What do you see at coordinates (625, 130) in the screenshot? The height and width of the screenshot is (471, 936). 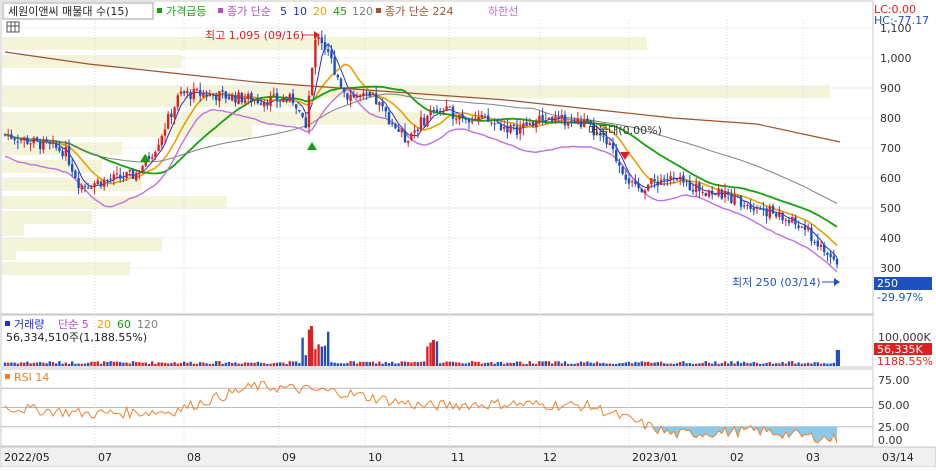 I see `volume-profile-label: 매물대(0.00%)` at bounding box center [625, 130].